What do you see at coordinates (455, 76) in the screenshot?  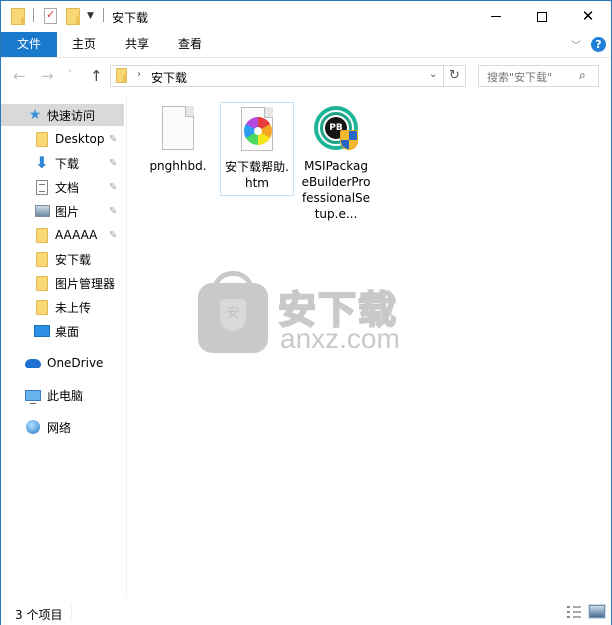 I see `refresh-button: ↻` at bounding box center [455, 76].